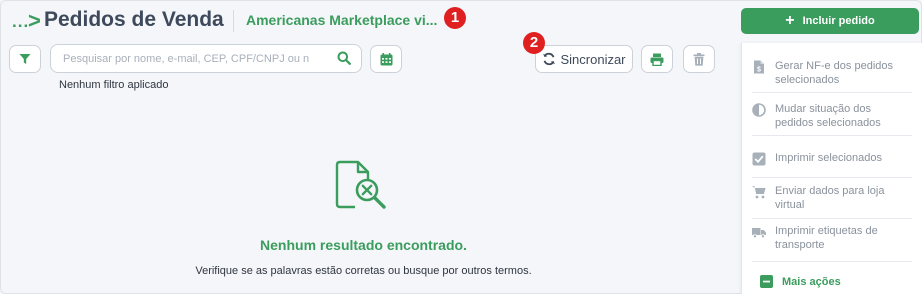  Describe the element at coordinates (834, 66) in the screenshot. I see `action-generate-nfe-label: Gerar NF-e dos pedidos` at that location.